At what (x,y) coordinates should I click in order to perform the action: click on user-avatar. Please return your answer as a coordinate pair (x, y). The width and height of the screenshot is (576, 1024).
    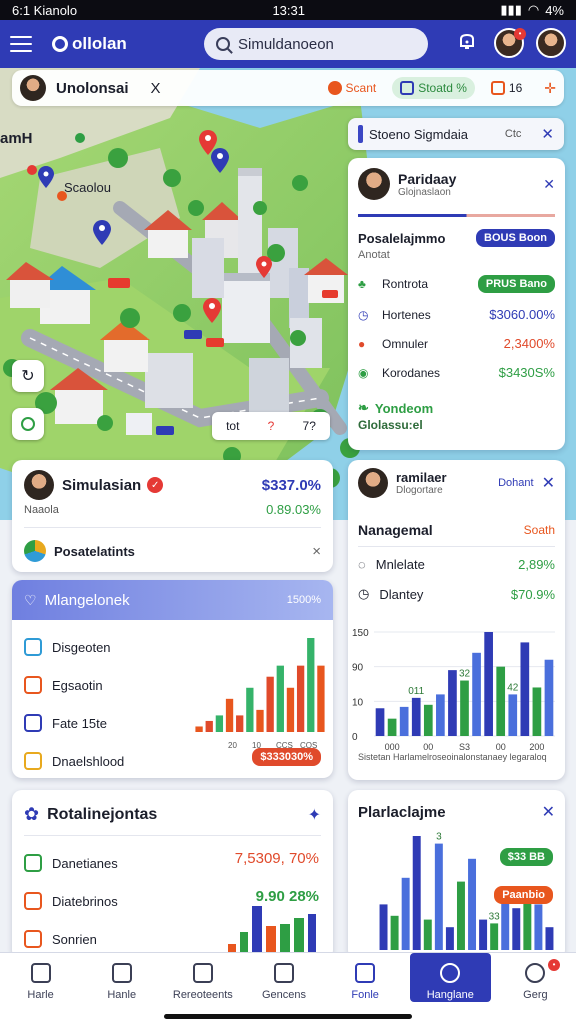
    Looking at the image, I should click on (551, 43).